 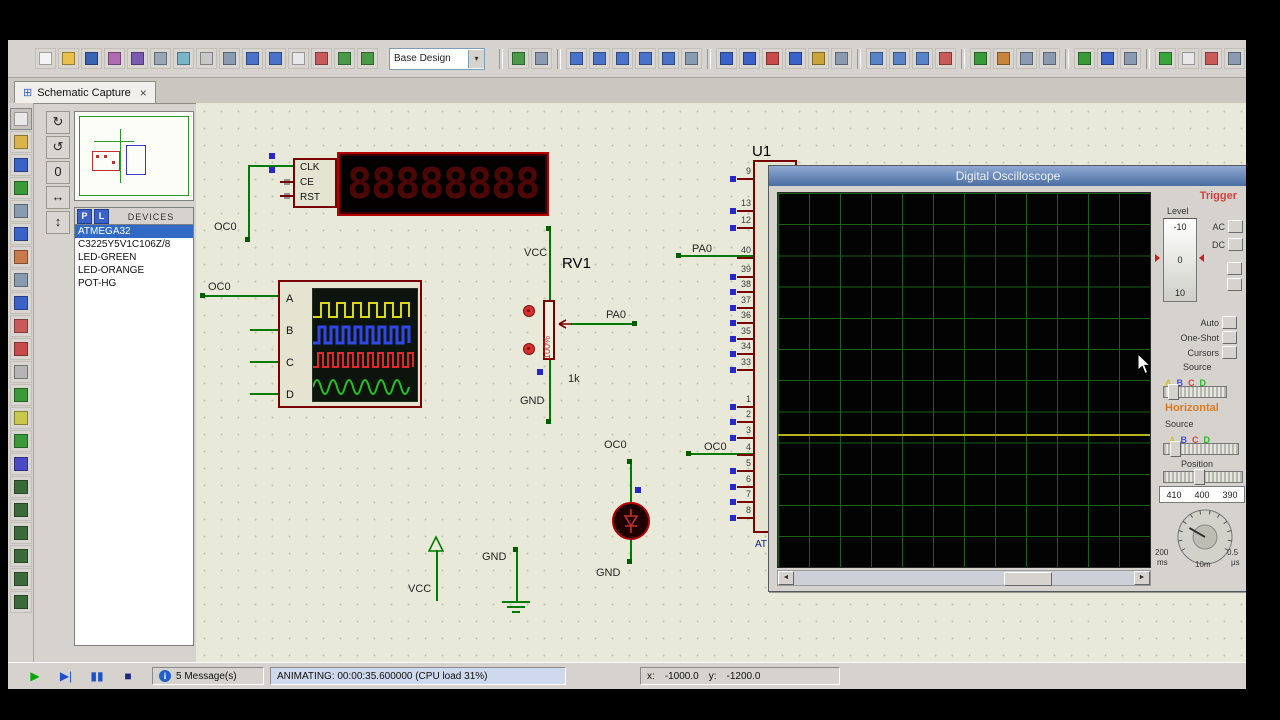 I want to click on waveform-generator-component: A B C D, so click(x=350, y=344).